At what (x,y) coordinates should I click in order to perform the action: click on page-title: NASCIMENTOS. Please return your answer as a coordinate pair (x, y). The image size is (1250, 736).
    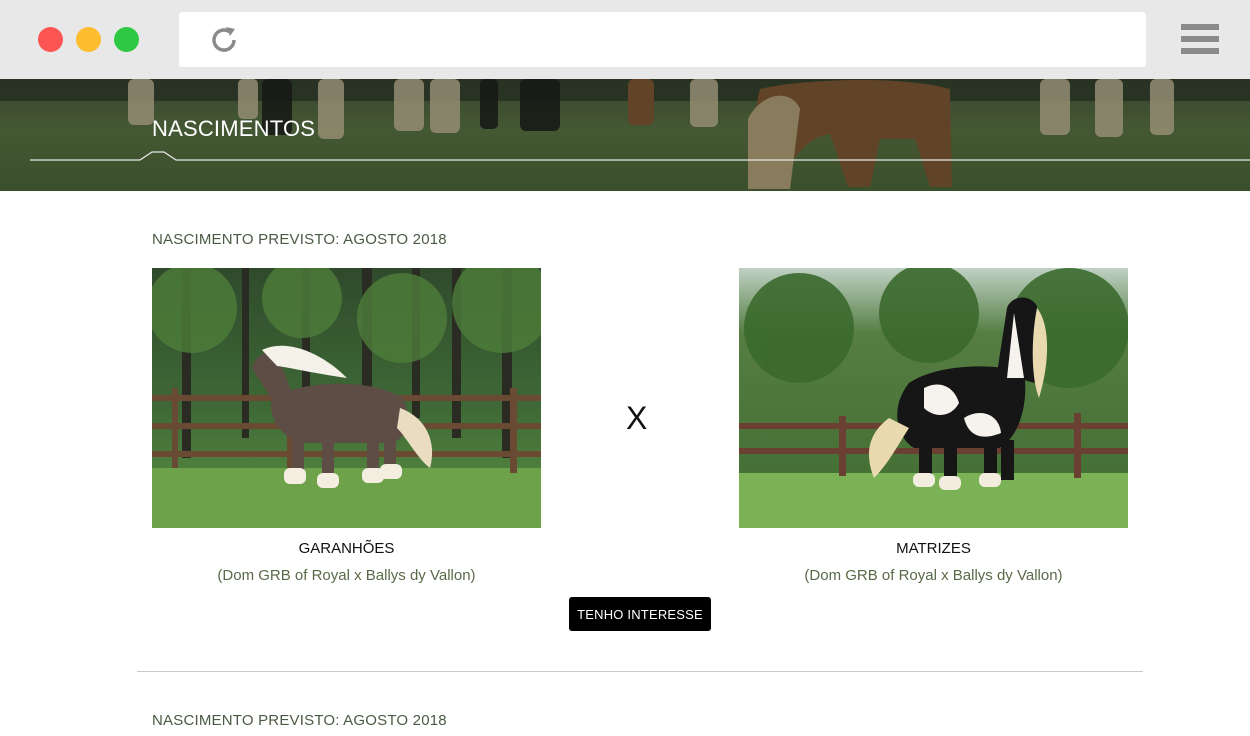
    Looking at the image, I should click on (234, 128).